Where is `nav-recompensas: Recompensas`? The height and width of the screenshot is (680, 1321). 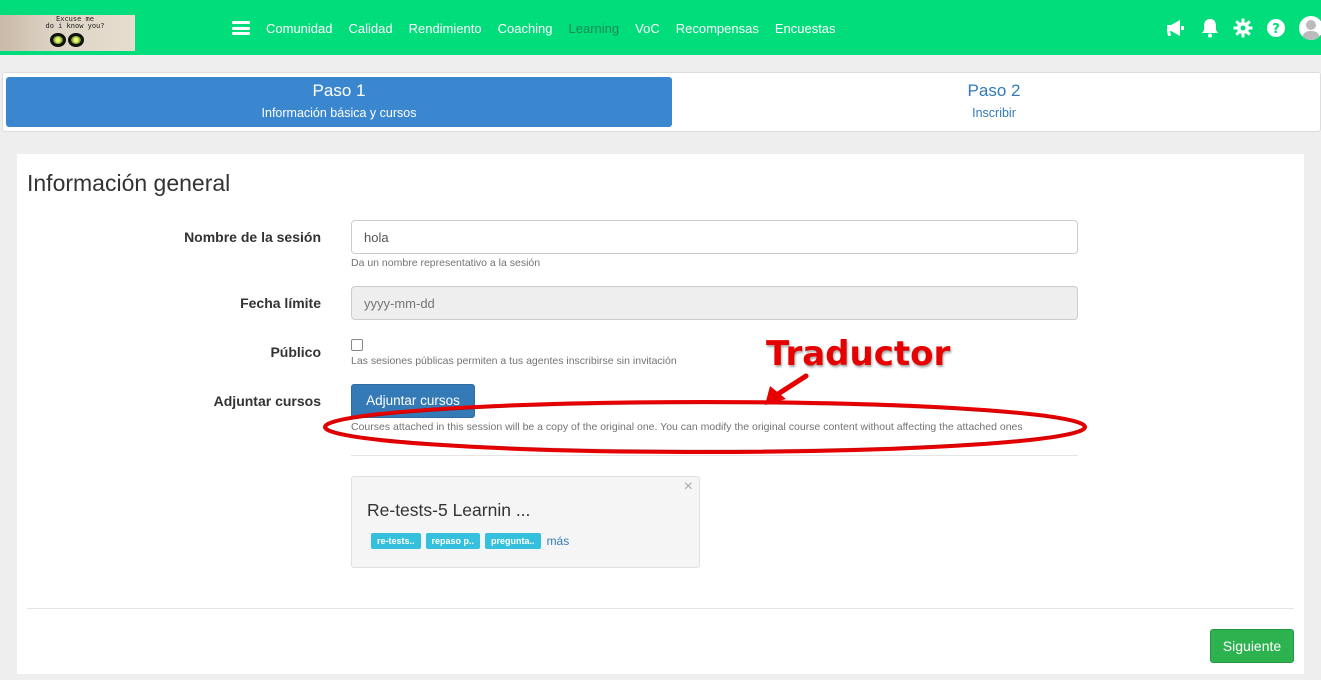
nav-recompensas: Recompensas is located at coordinates (717, 28).